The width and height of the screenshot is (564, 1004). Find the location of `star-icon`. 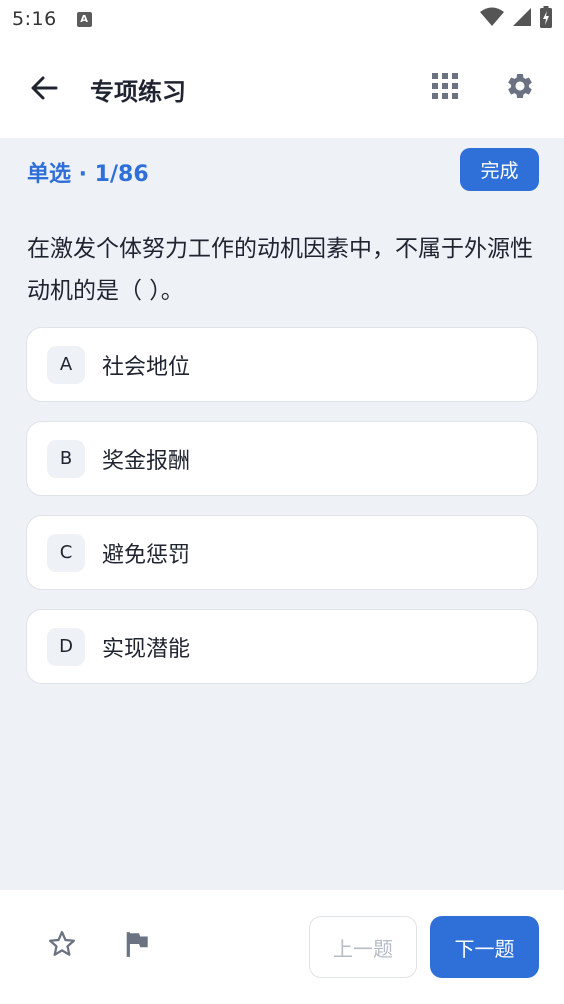

star-icon is located at coordinates (62, 946).